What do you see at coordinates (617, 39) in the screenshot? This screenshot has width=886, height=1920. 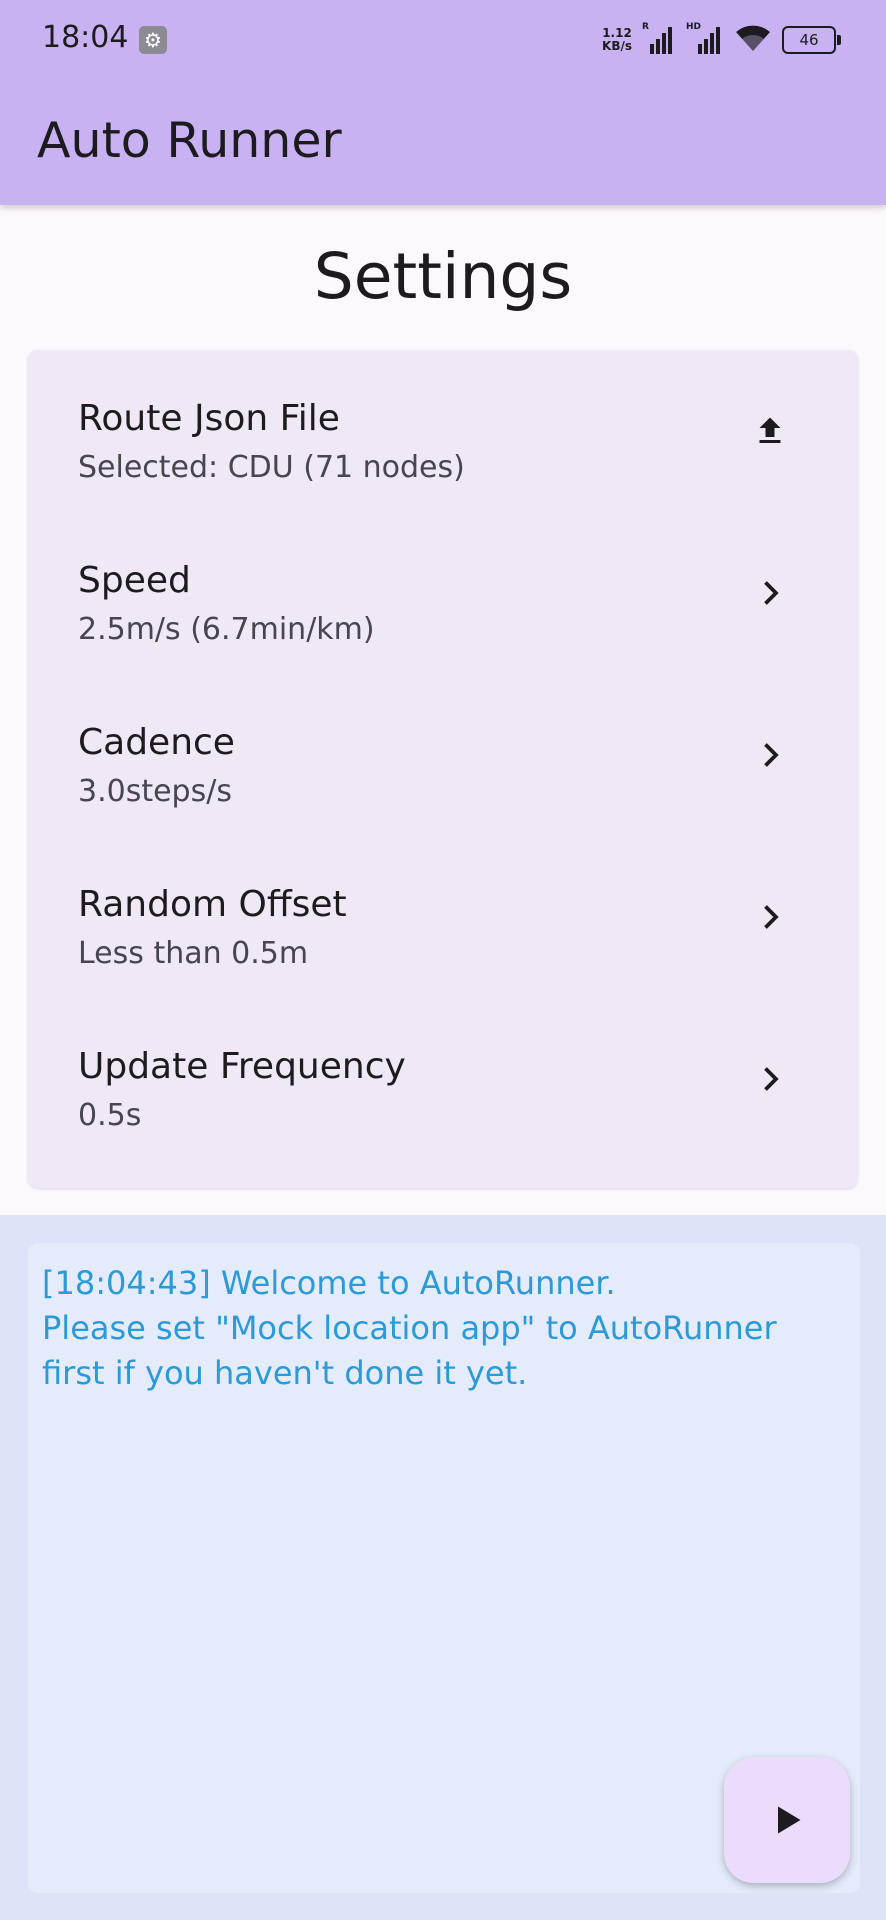 I see `network-speed: 1.12 KB/s` at bounding box center [617, 39].